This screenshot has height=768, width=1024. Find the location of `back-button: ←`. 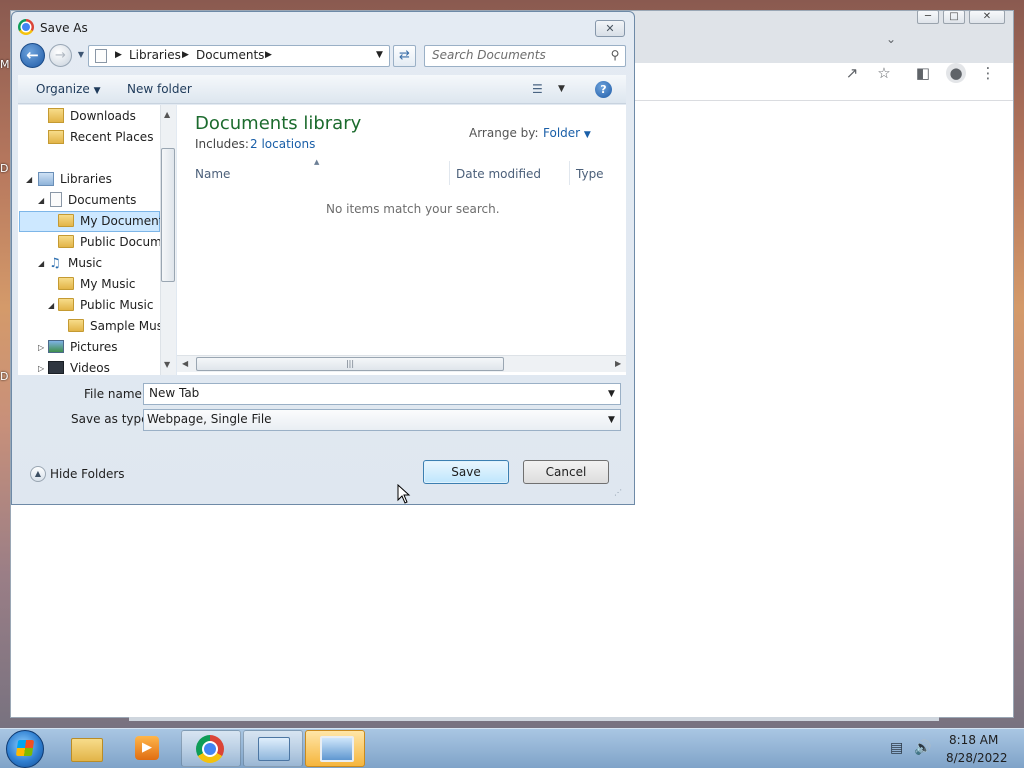

back-button: ← is located at coordinates (32, 55).